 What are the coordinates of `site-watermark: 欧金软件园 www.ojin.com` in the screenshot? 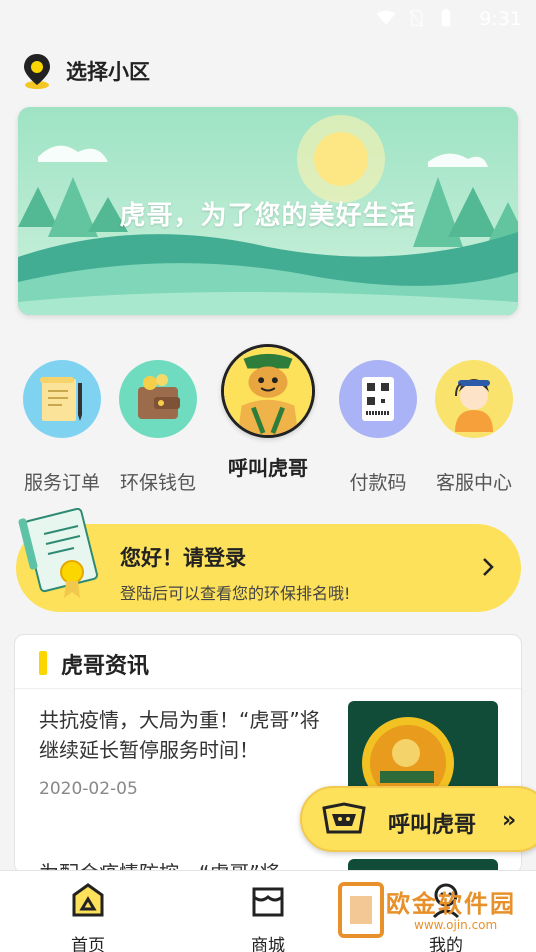 It's located at (432, 911).